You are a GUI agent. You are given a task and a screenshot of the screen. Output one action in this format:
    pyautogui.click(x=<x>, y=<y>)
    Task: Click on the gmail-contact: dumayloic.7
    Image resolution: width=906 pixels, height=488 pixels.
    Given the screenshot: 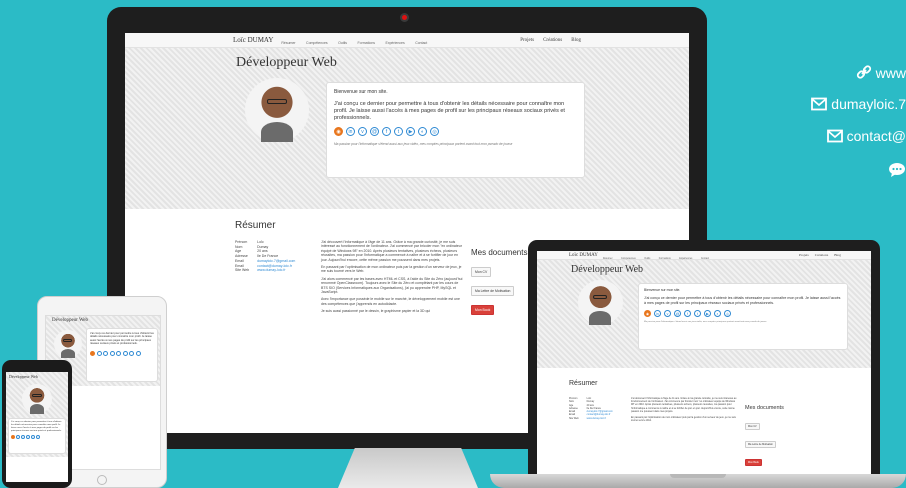 What is the action you would take?
    pyautogui.click(x=834, y=104)
    